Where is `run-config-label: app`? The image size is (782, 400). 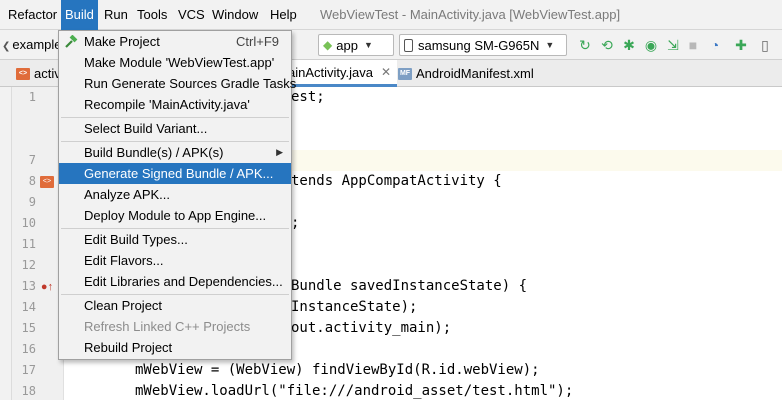 run-config-label: app is located at coordinates (347, 45).